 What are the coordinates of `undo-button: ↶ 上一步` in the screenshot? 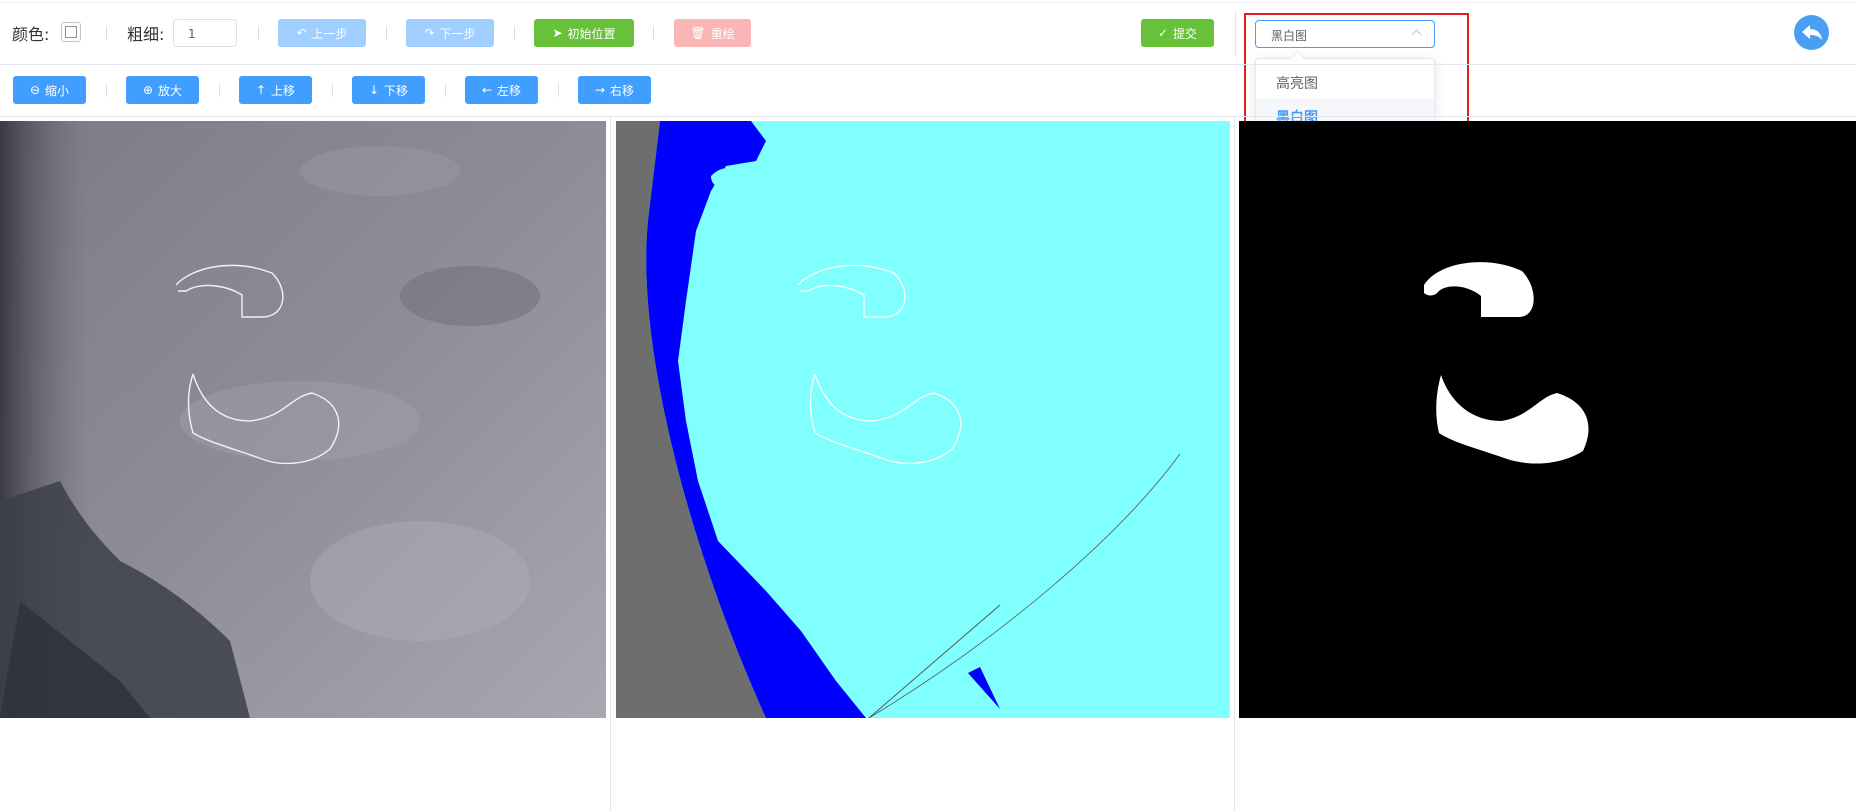 It's located at (322, 33).